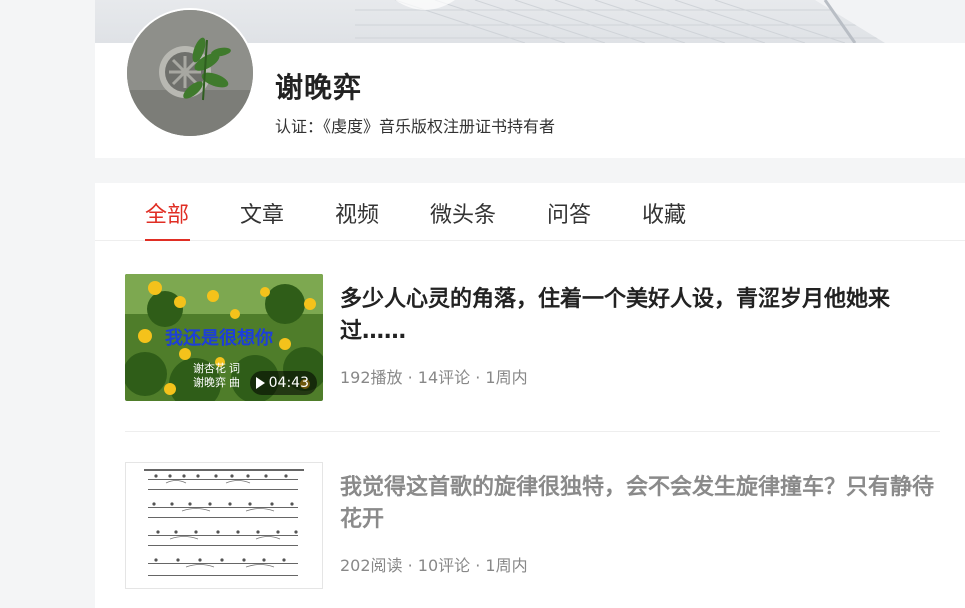 The width and height of the screenshot is (965, 608). What do you see at coordinates (463, 213) in the screenshot?
I see `tab-micro-posts: 微头条` at bounding box center [463, 213].